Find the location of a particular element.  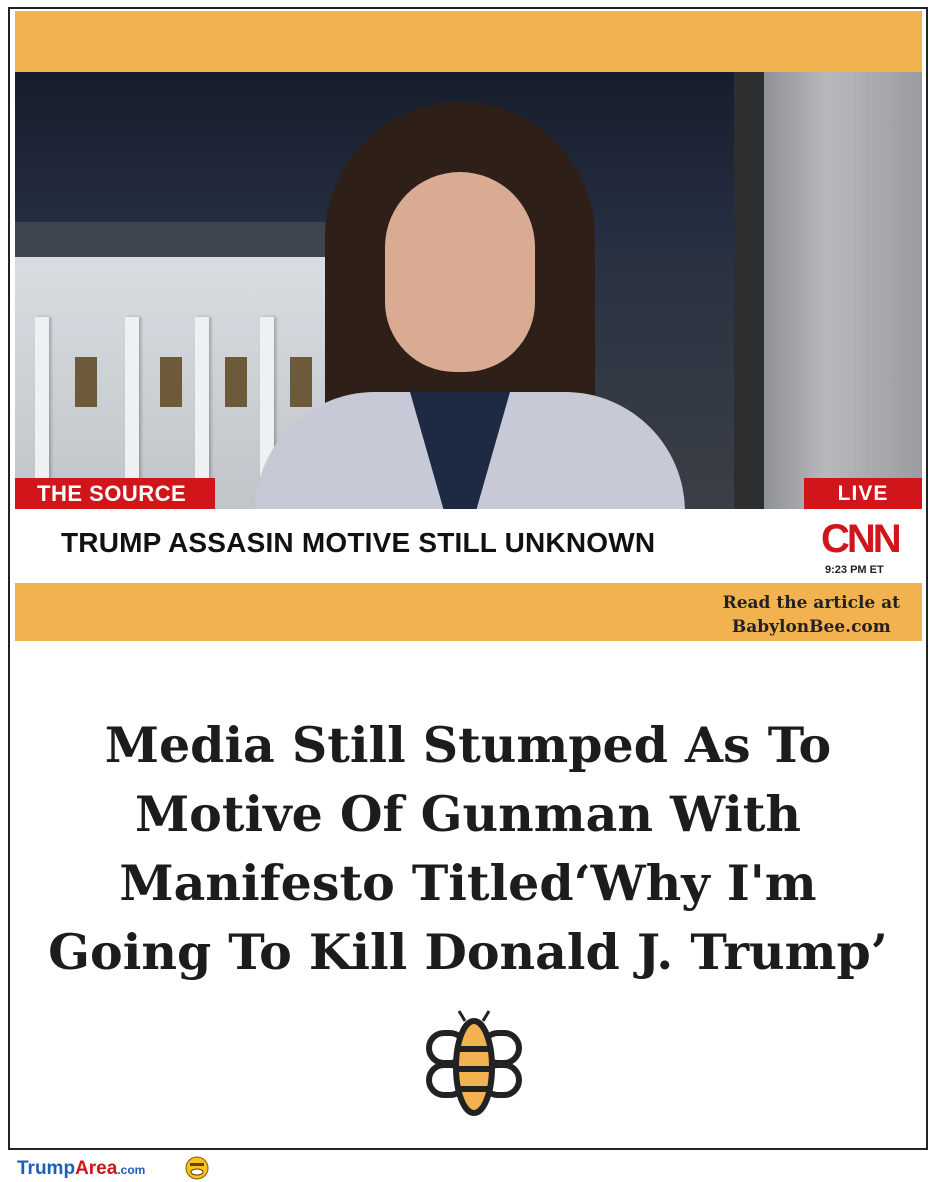

footer-brand: TrumpArea.com is located at coordinates (81, 1169).